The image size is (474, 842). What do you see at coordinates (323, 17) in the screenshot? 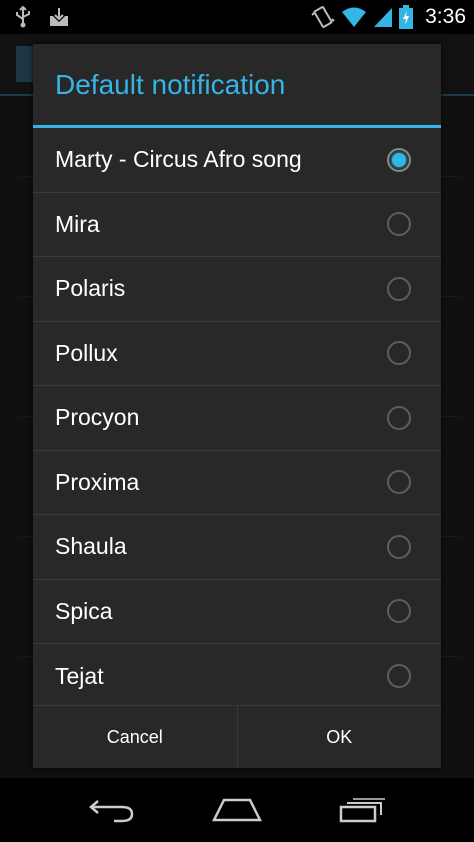
I see `vibrate-icon` at bounding box center [323, 17].